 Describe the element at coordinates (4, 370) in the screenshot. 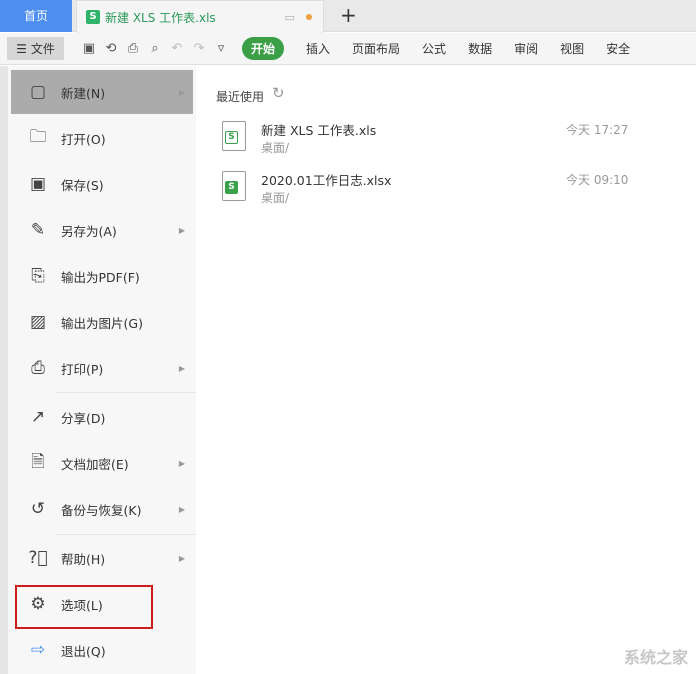

I see `sheet-background` at that location.